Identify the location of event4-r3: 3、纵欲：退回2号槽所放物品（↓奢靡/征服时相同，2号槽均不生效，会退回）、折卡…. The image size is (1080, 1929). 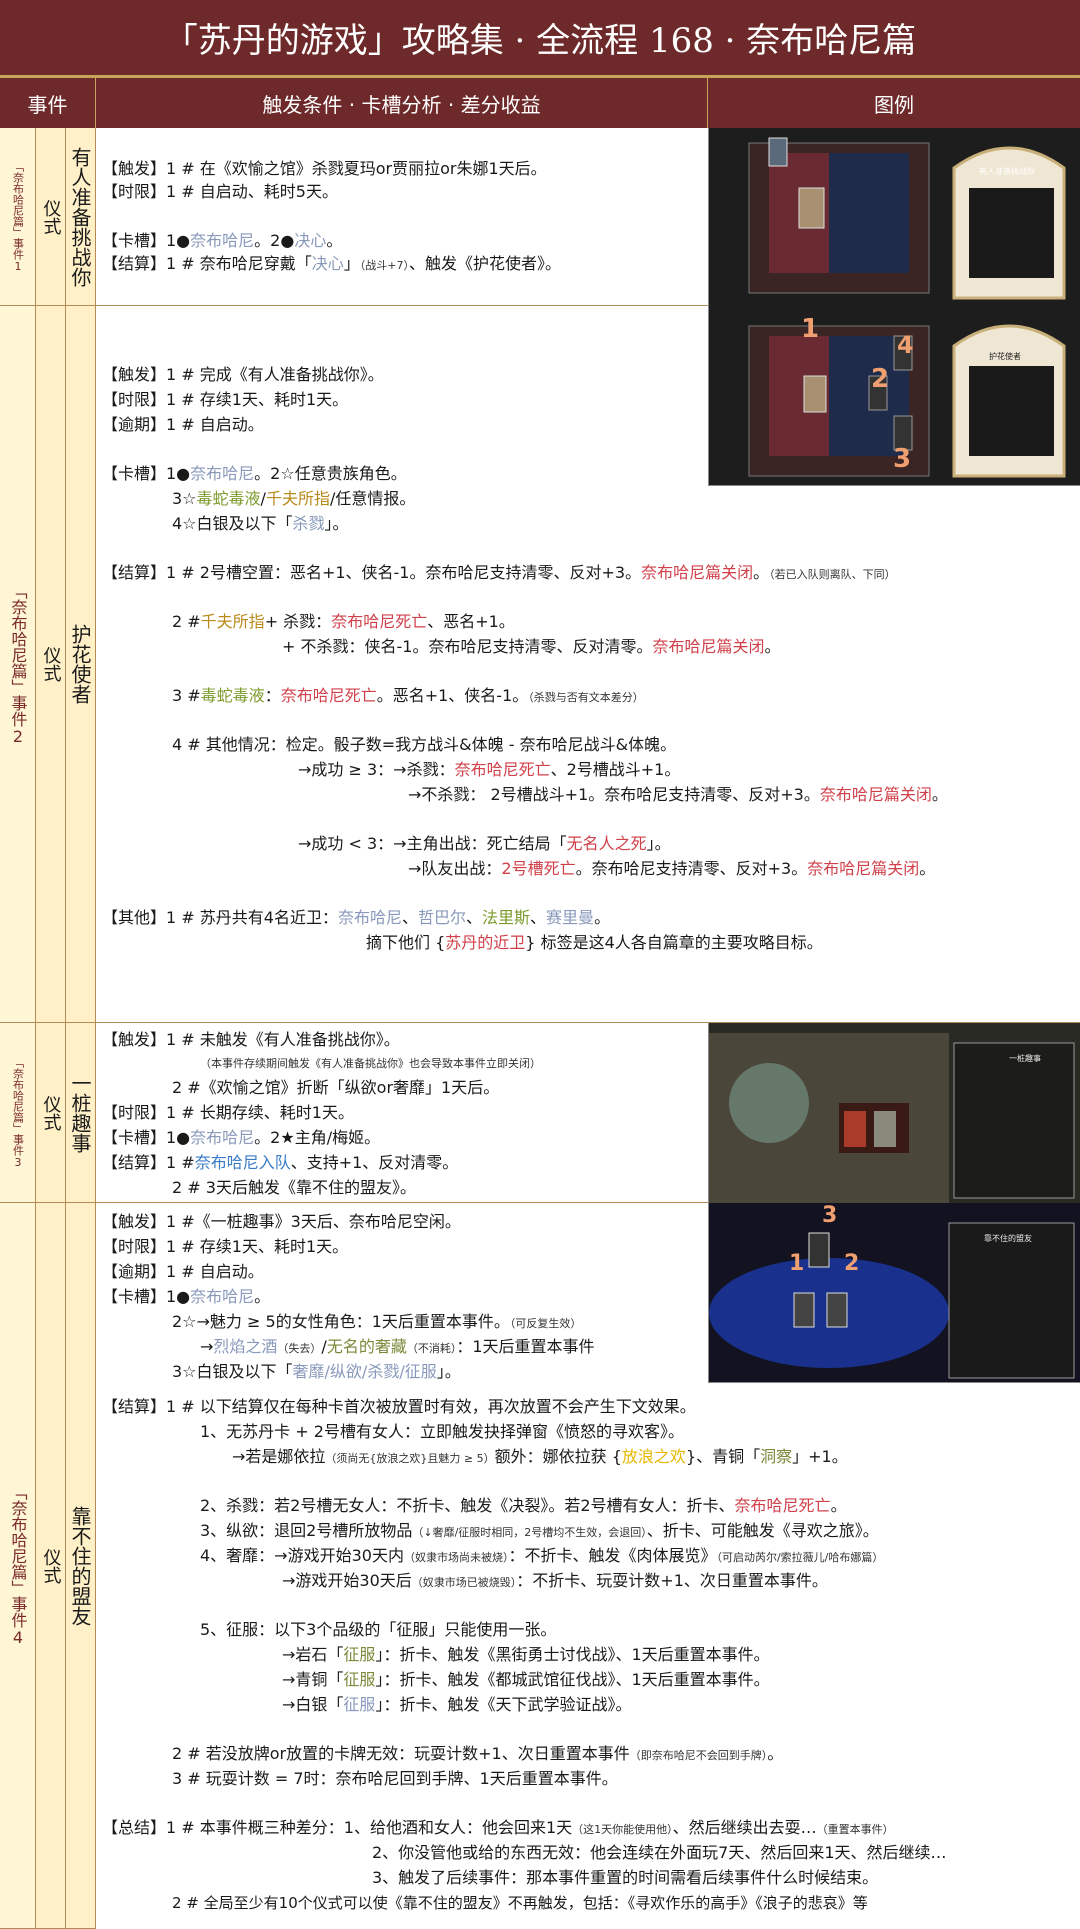
(539, 1530).